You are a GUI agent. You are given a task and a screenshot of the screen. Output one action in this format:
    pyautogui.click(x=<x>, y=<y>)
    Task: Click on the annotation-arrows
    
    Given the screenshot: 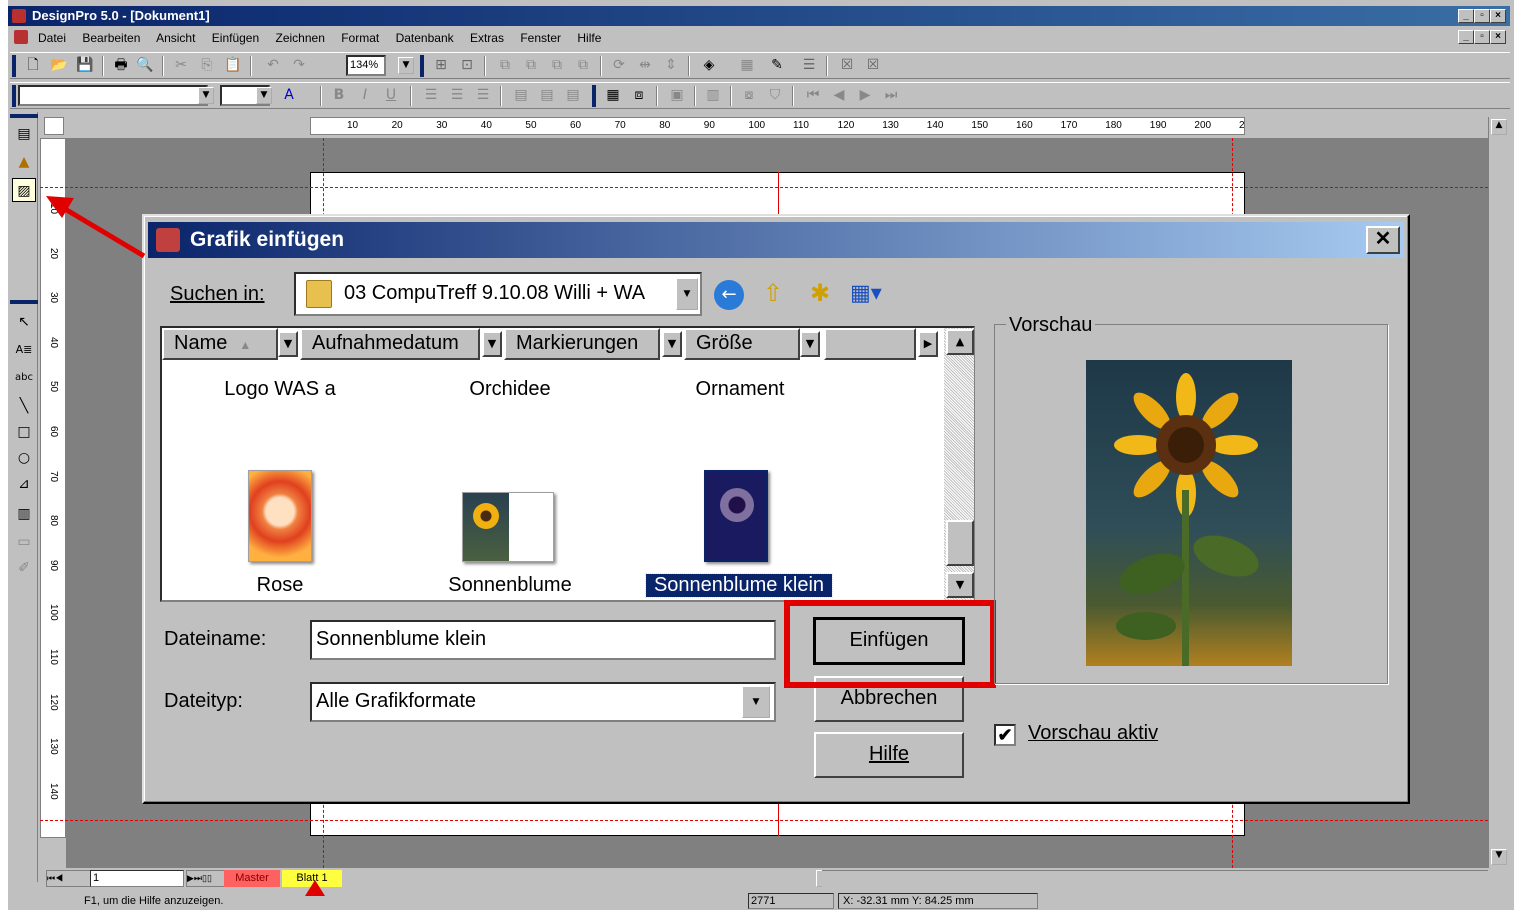 What is the action you would take?
    pyautogui.click(x=185, y=546)
    